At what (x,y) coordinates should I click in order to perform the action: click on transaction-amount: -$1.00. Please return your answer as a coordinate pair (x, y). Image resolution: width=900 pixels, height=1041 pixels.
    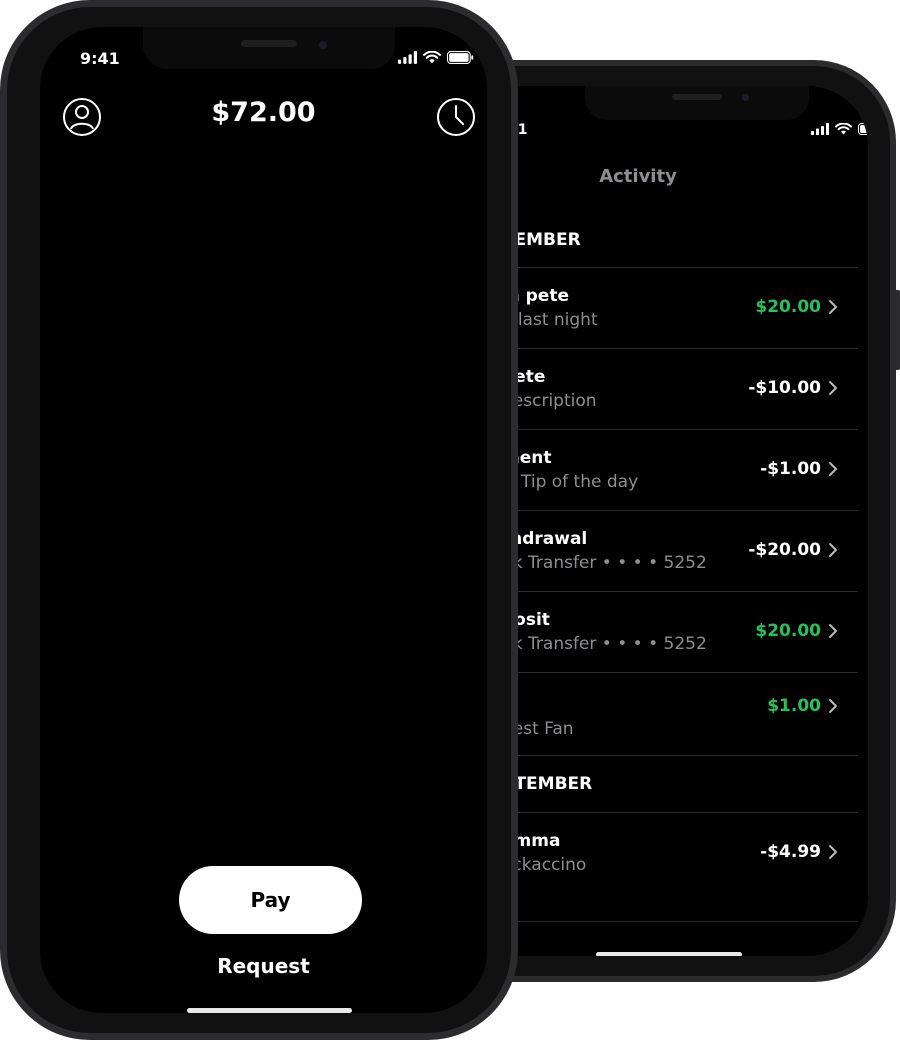
    Looking at the image, I should click on (790, 469).